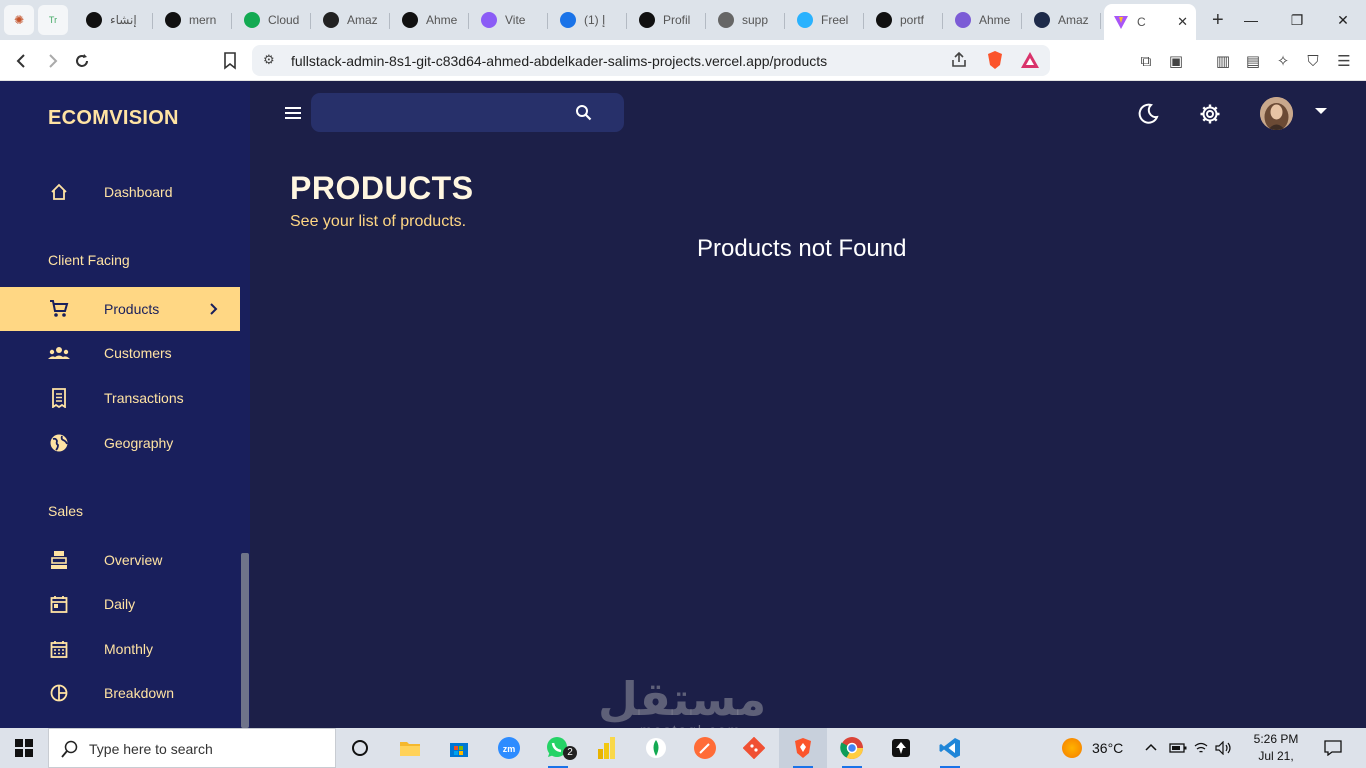  Describe the element at coordinates (1297, 20) in the screenshot. I see `restore-button: ❐` at that location.